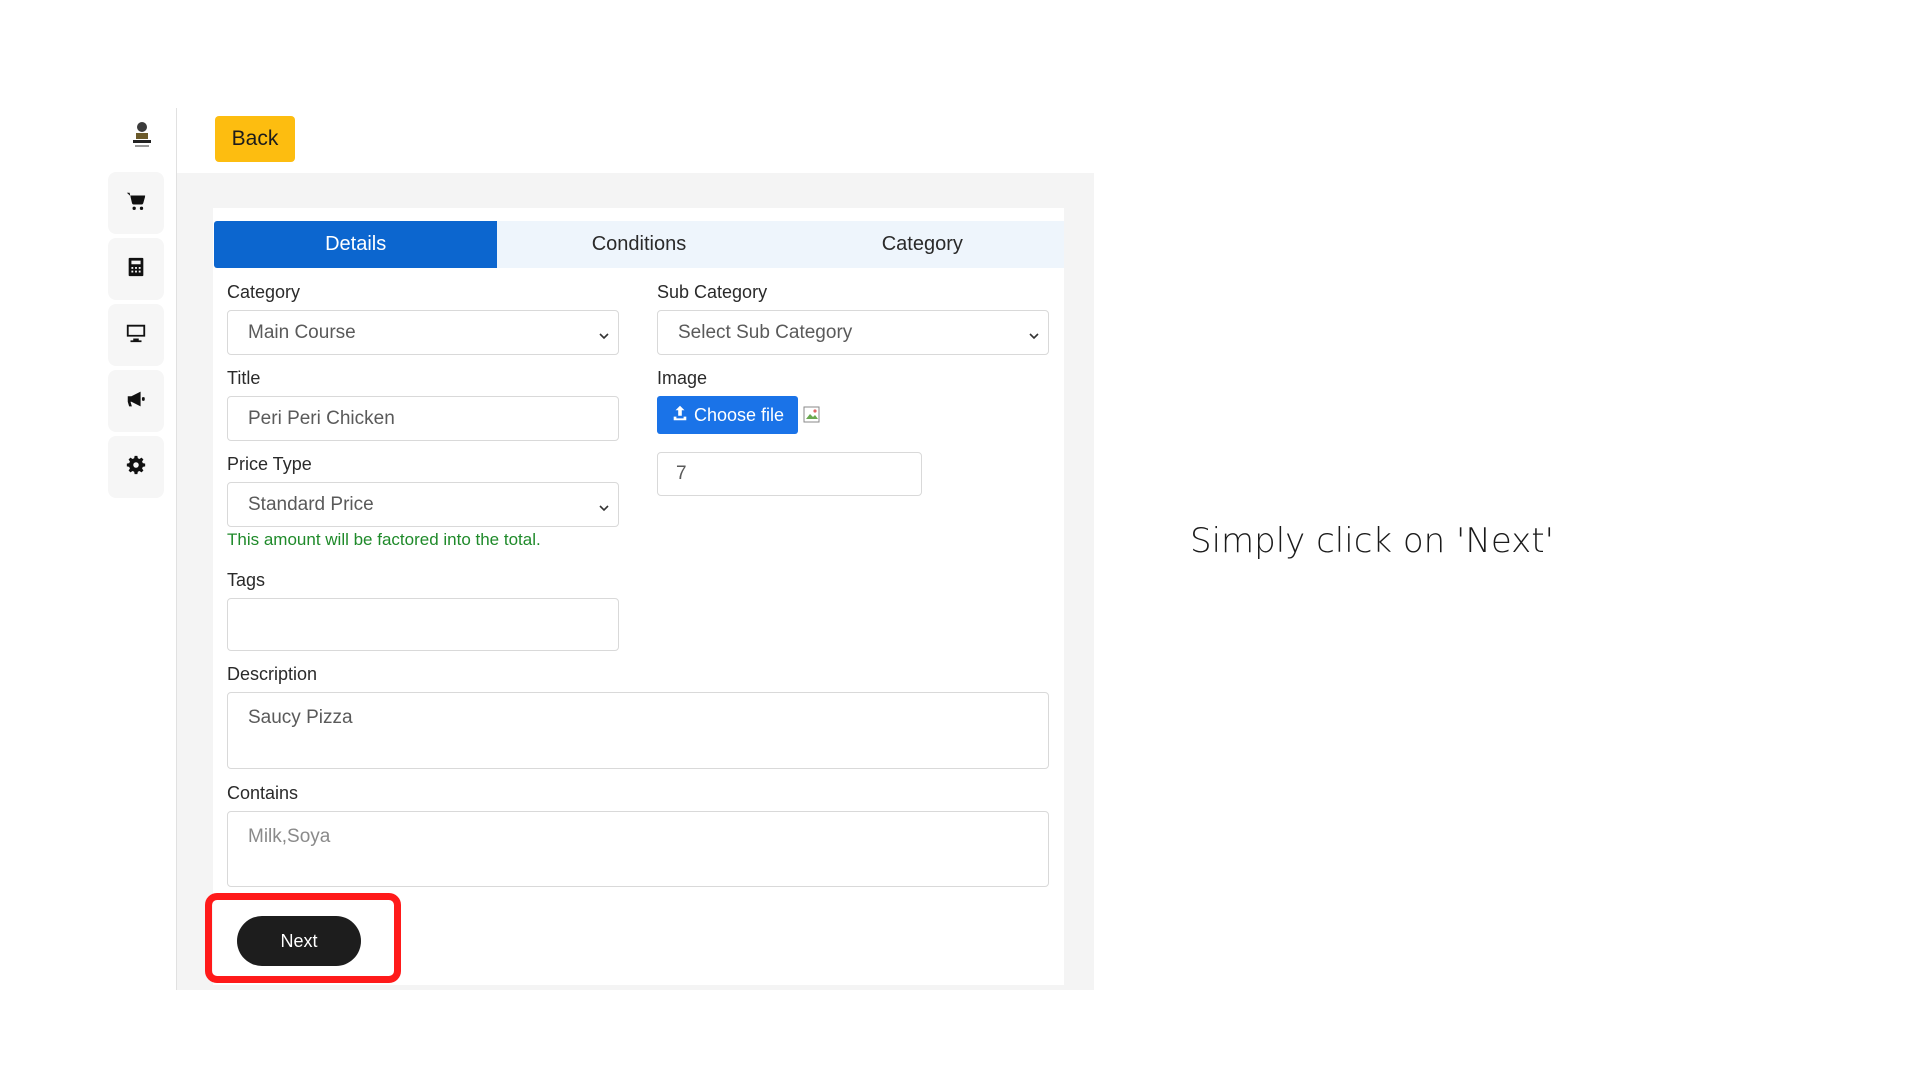 The image size is (1920, 1080). Describe the element at coordinates (263, 793) in the screenshot. I see `contains-label: Contains` at that location.